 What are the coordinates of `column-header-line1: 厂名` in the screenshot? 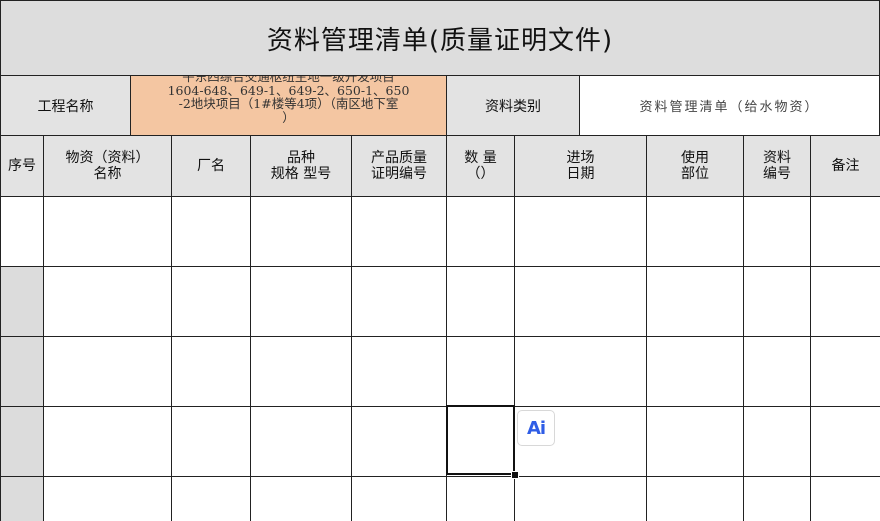 It's located at (211, 166).